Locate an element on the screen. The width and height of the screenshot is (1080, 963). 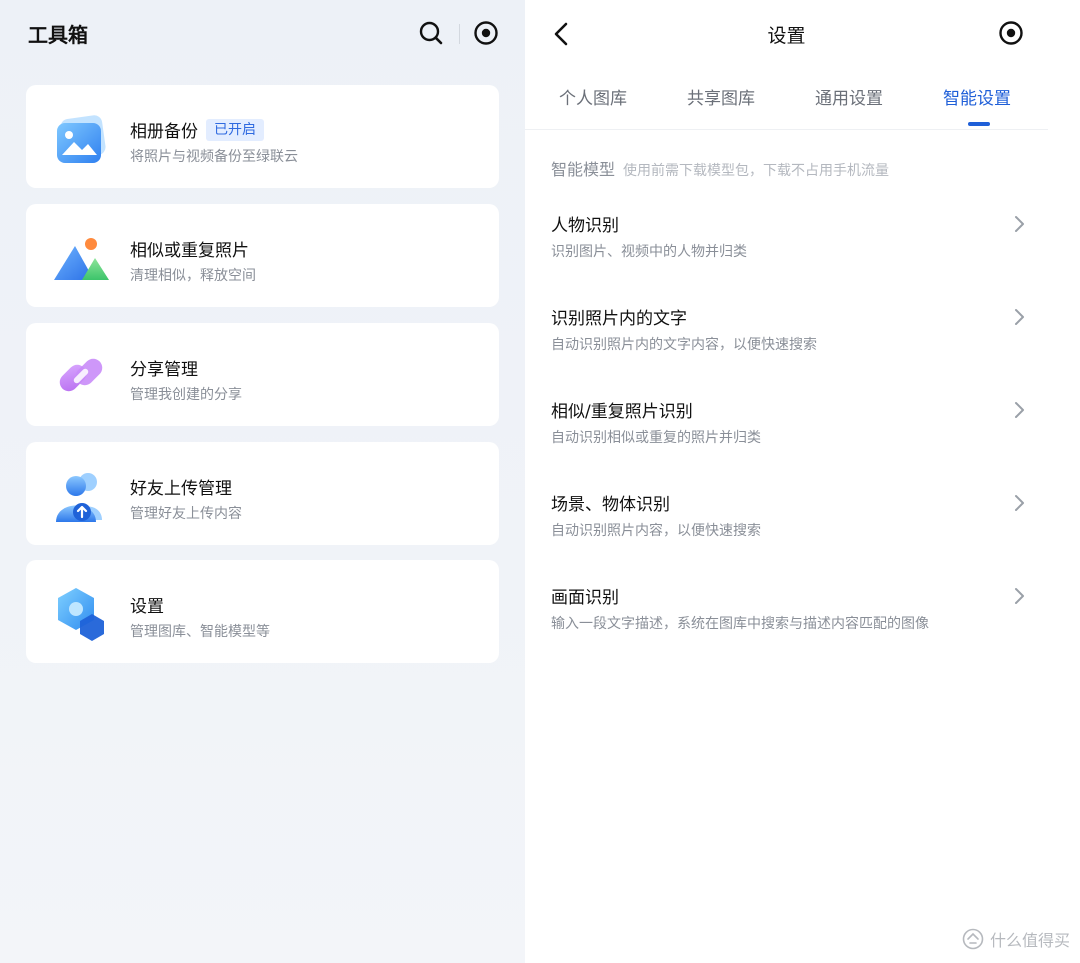
link-icon is located at coordinates (81, 375).